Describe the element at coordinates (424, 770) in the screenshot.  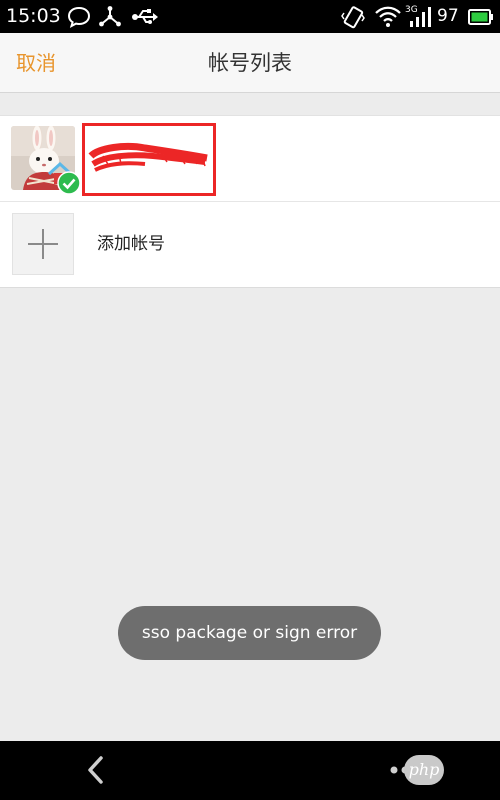
I see `php-watermark: php` at that location.